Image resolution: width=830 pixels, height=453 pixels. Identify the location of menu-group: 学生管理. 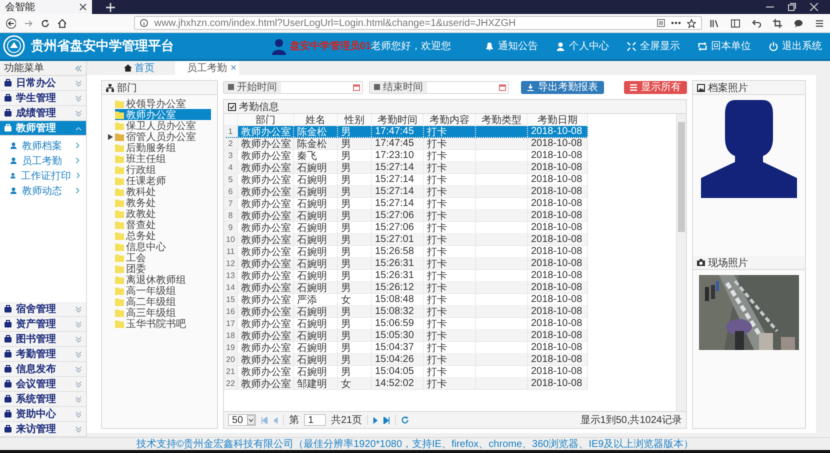
(43, 98).